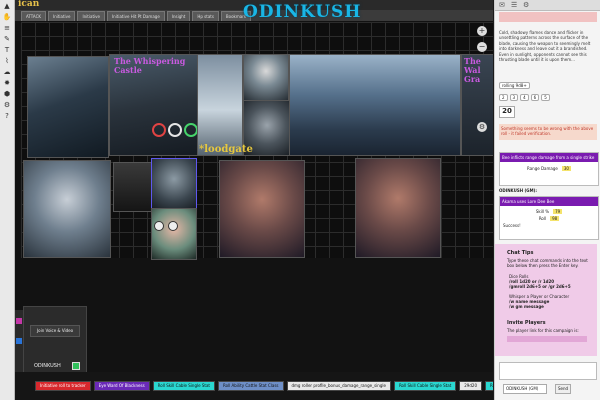 The height and width of the screenshot is (400, 600). What do you see at coordinates (375, 105) in the screenshot?
I see `frozen-battlefield-image` at bounding box center [375, 105].